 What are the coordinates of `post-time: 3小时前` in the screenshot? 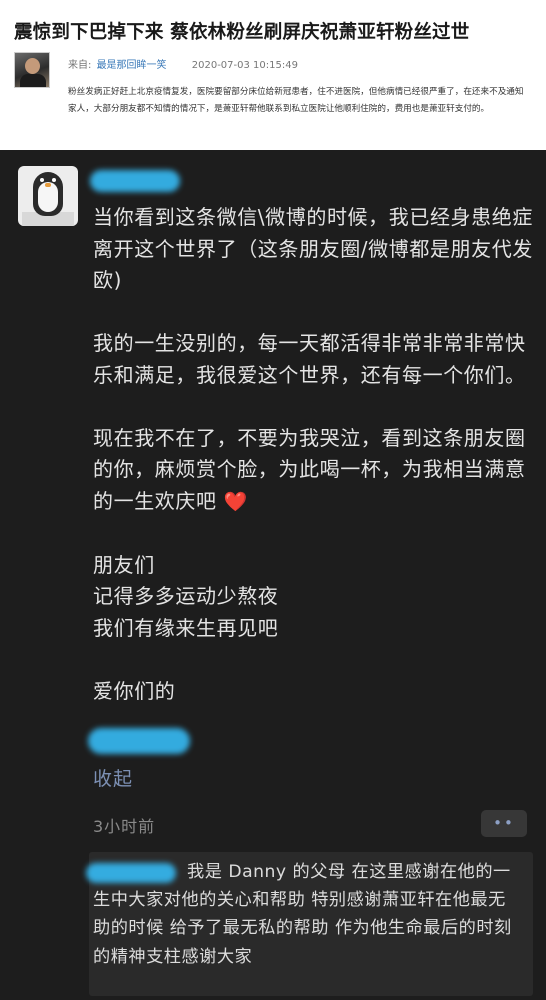 It's located at (124, 826).